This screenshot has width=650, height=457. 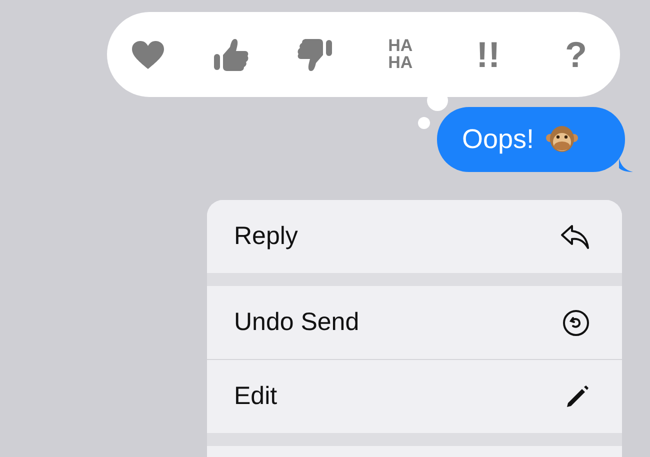 What do you see at coordinates (314, 55) in the screenshot?
I see `thumbs-down-icon` at bounding box center [314, 55].